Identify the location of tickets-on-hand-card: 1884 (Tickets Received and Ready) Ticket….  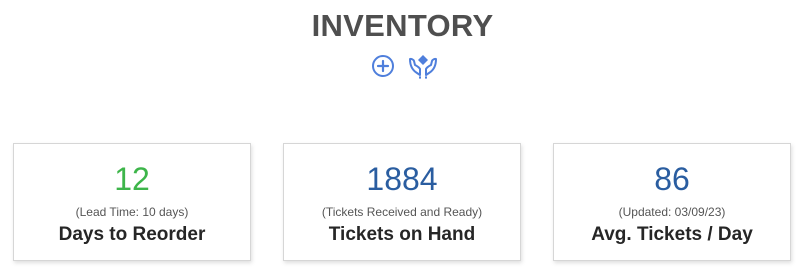
(402, 202).